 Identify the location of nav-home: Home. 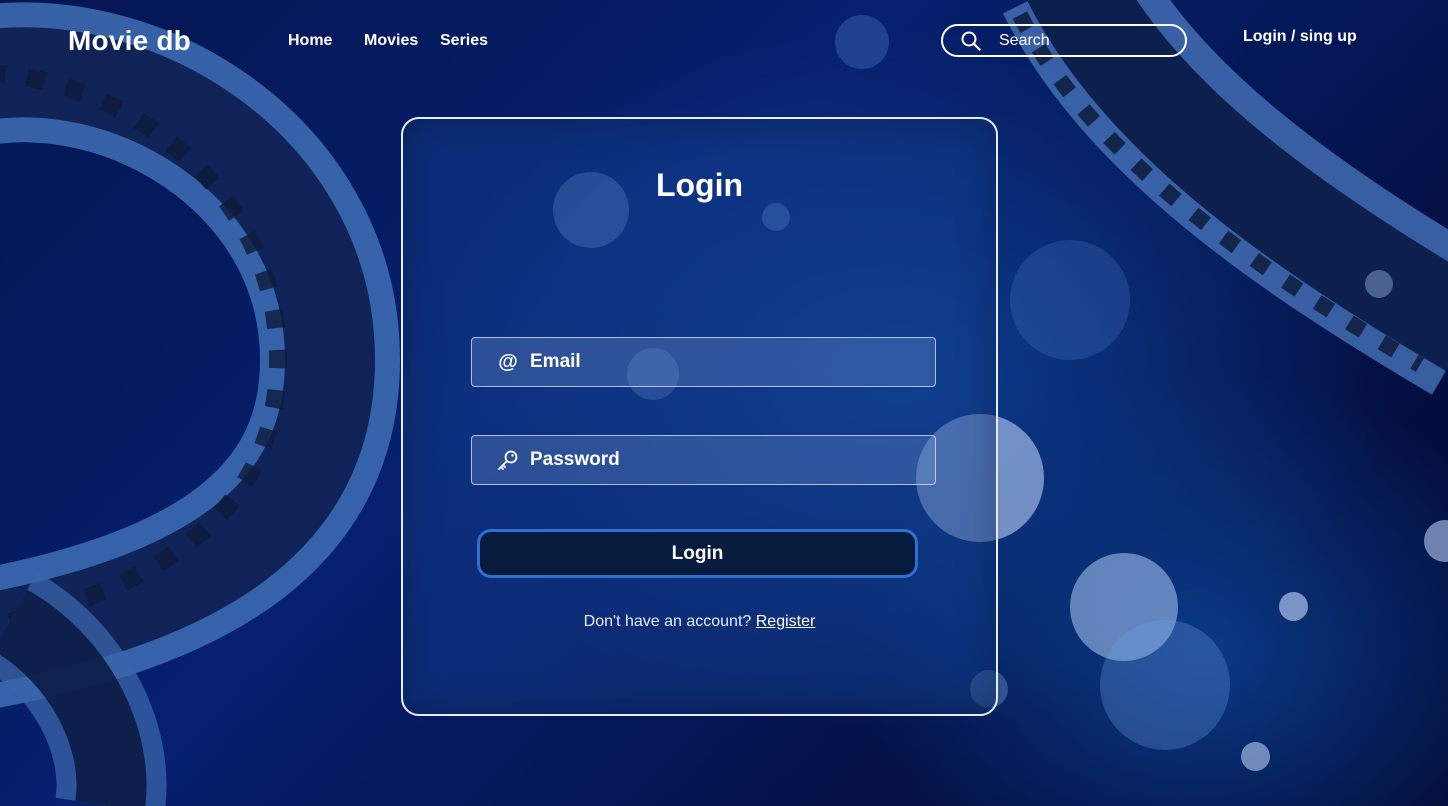
(310, 41).